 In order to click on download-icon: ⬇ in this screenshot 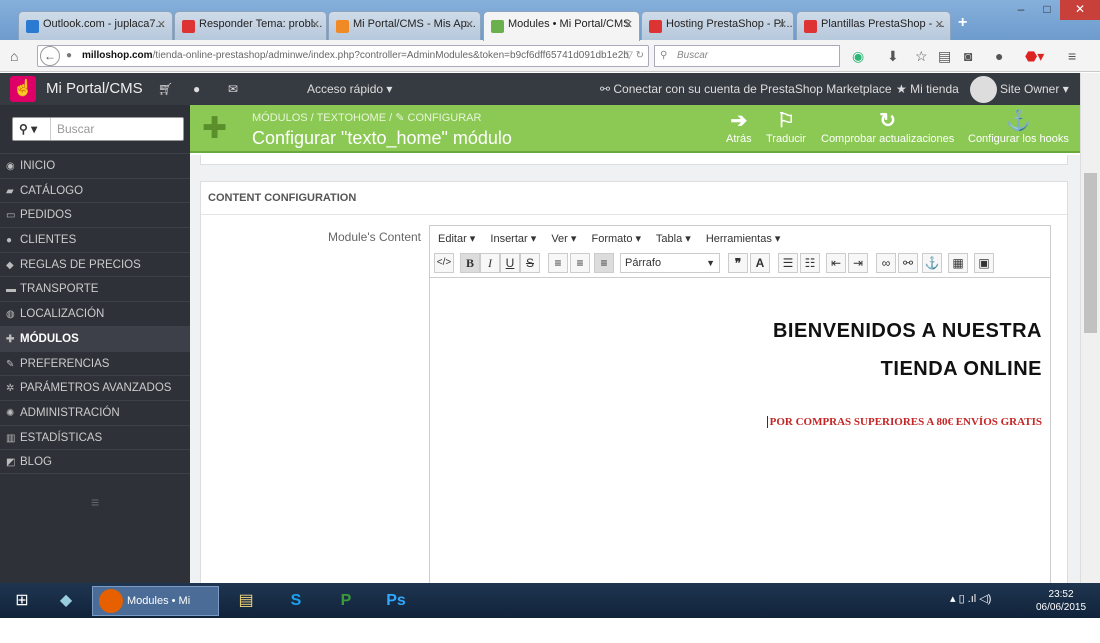, I will do `click(893, 56)`.